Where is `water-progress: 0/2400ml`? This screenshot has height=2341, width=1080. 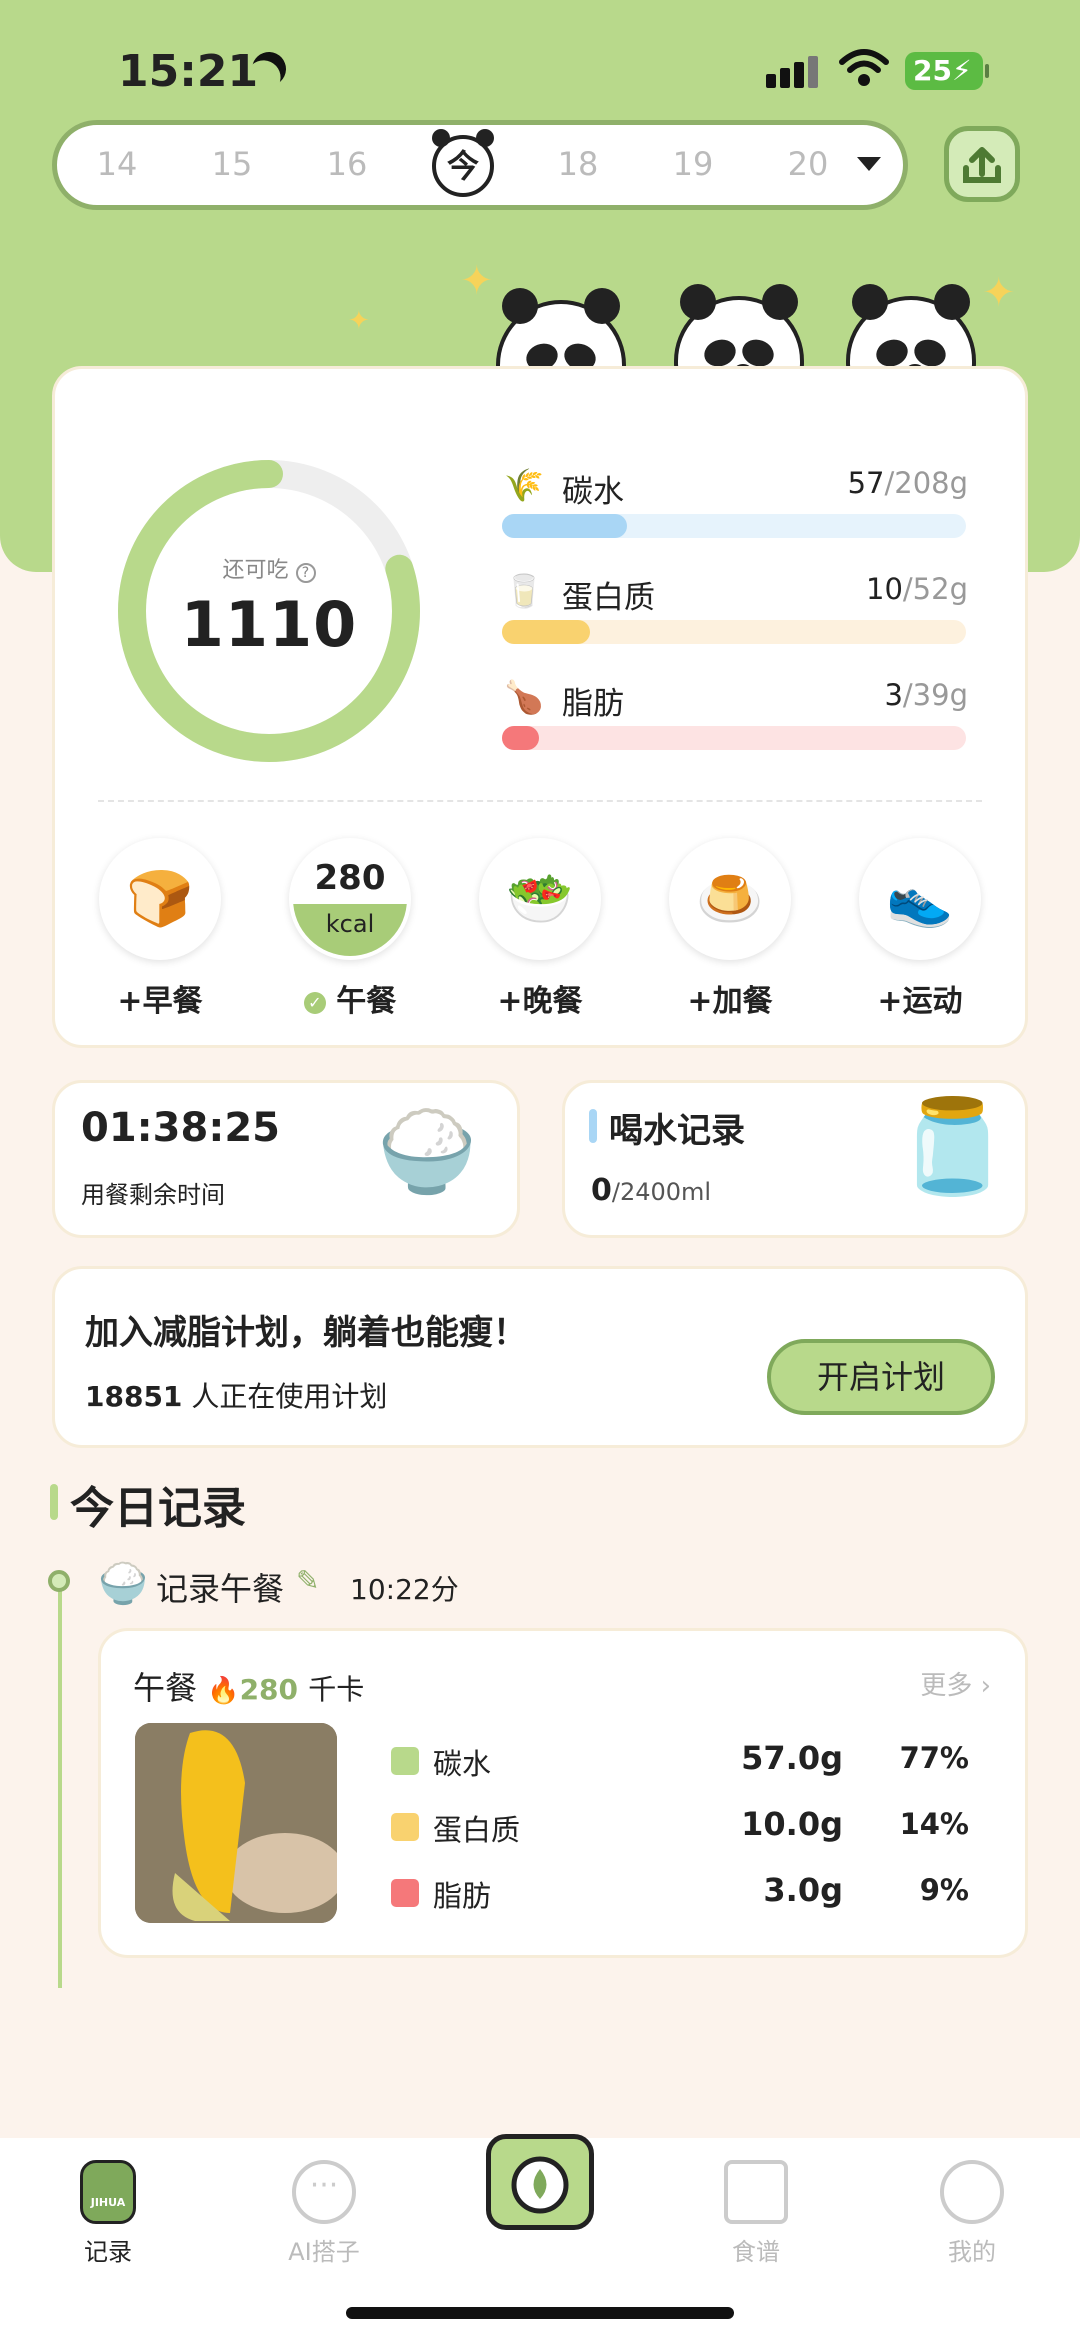
water-progress: 0/2400ml is located at coordinates (651, 1190).